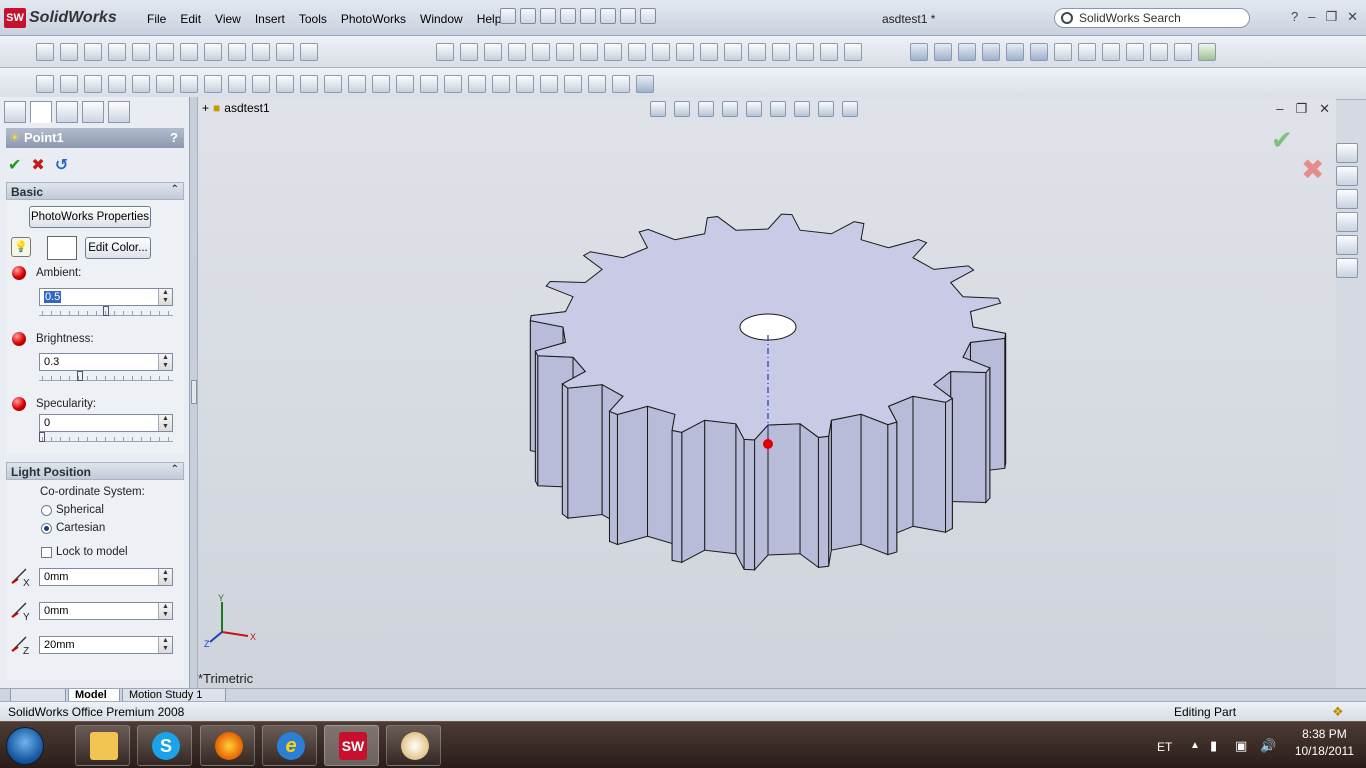  What do you see at coordinates (1213, 746) in the screenshot?
I see `tray-usb-icon: ▮` at bounding box center [1213, 746].